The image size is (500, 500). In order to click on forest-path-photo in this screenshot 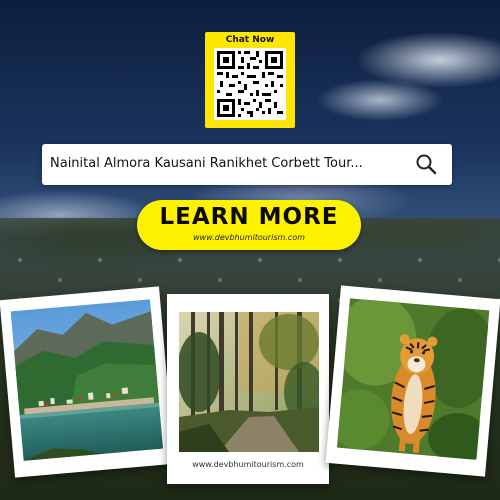, I will do `click(249, 382)`.